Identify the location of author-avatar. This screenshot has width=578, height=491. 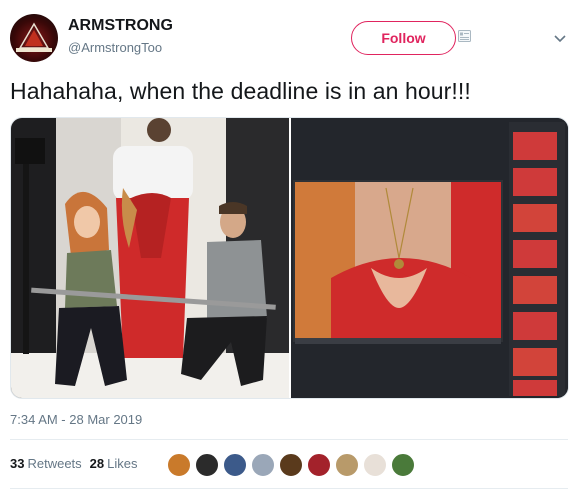
(34, 38).